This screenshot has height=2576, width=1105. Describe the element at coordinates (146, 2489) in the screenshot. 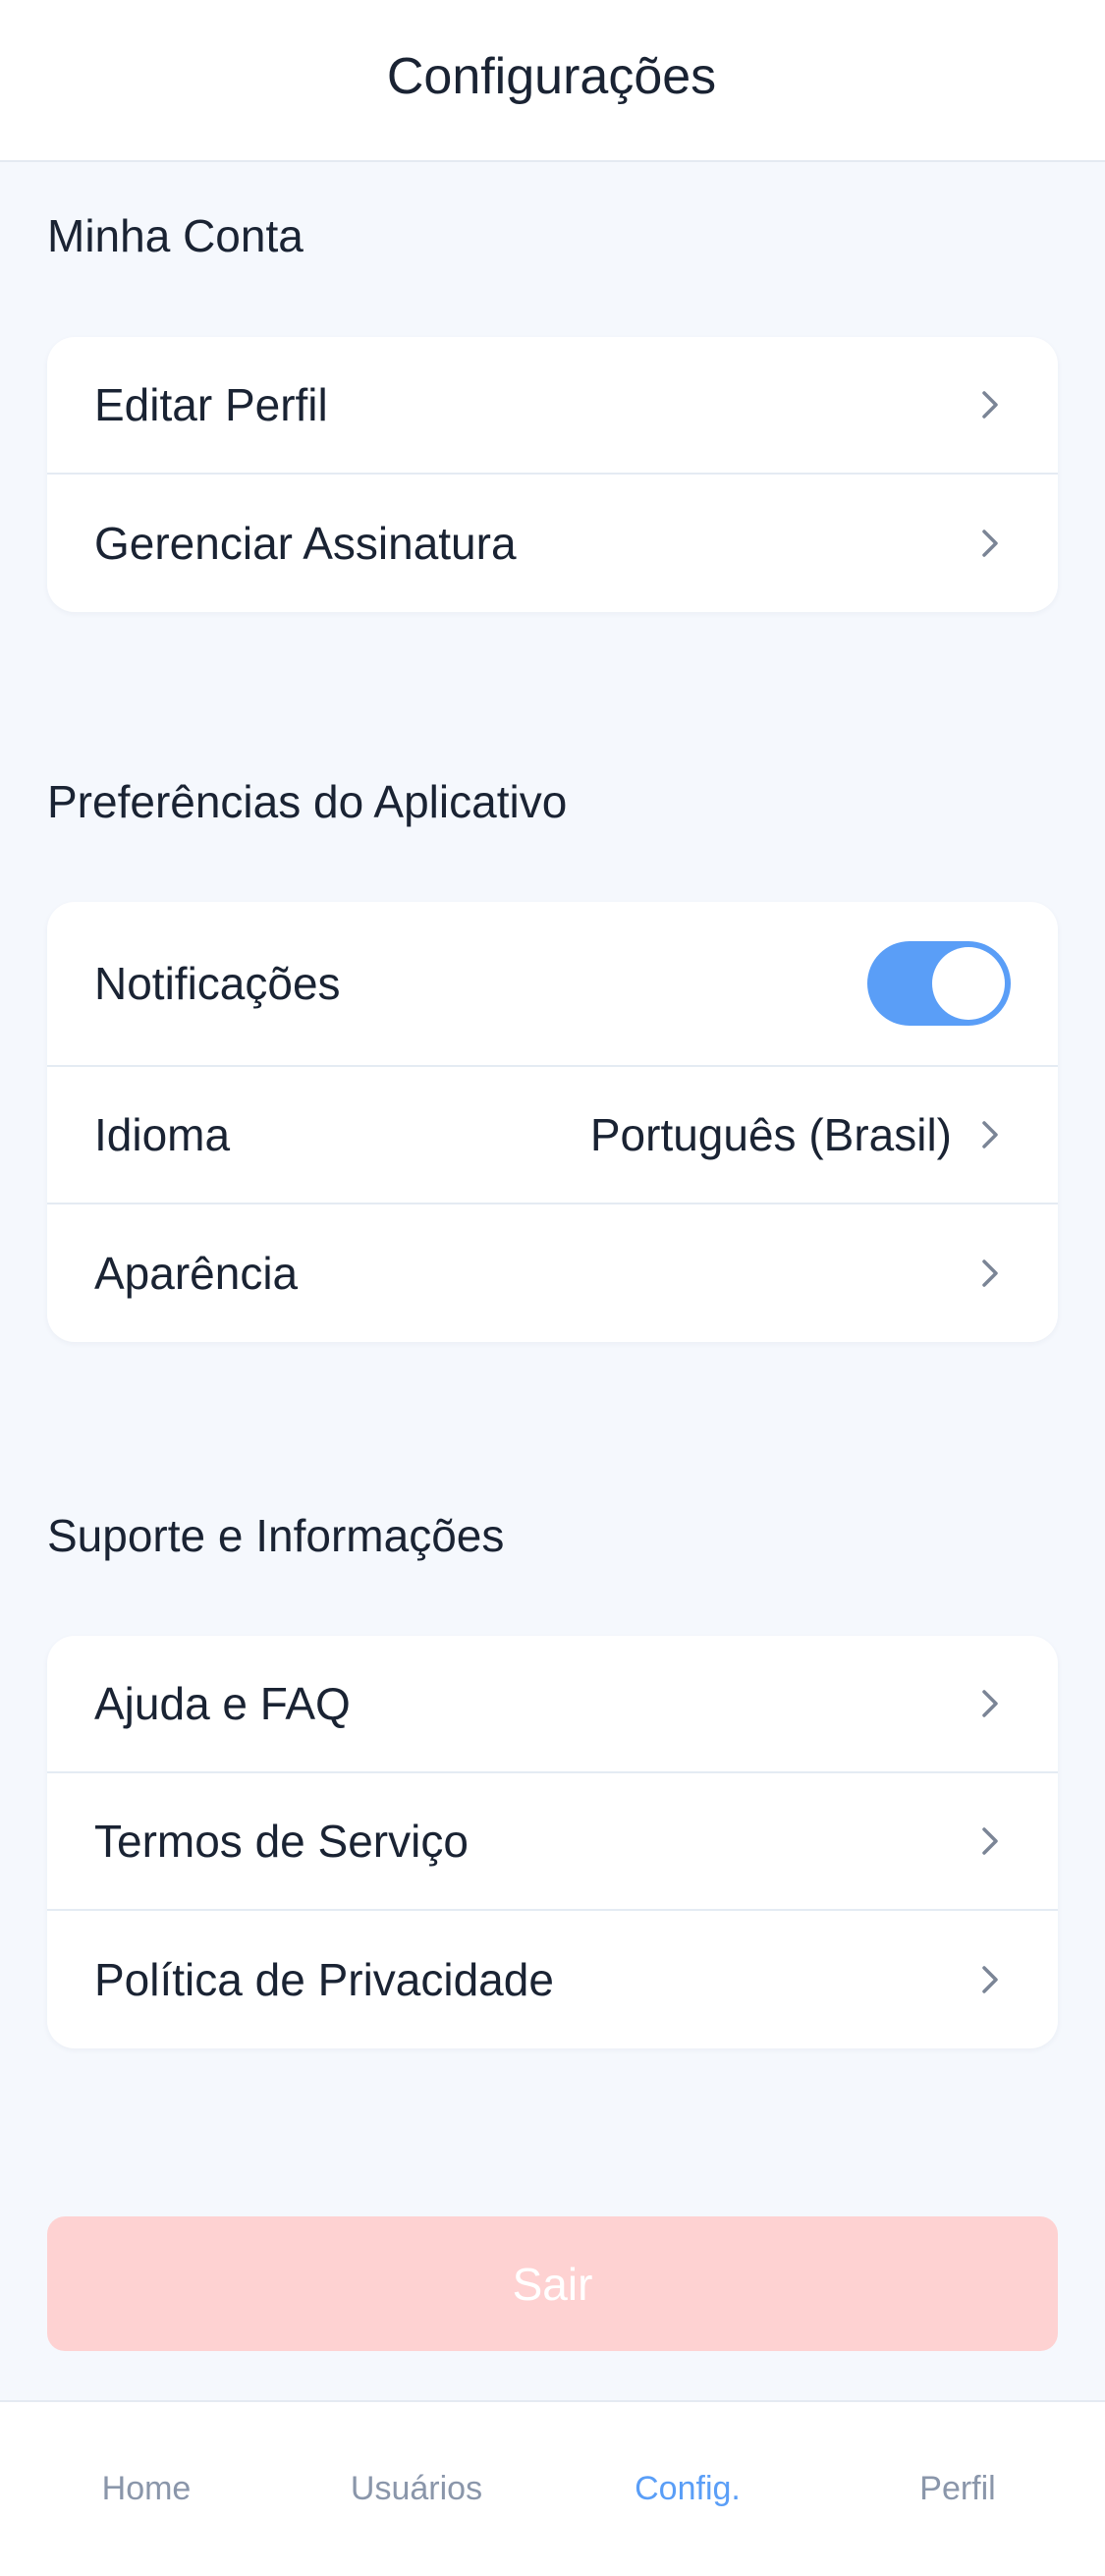

I see `tab-home: Home` at that location.